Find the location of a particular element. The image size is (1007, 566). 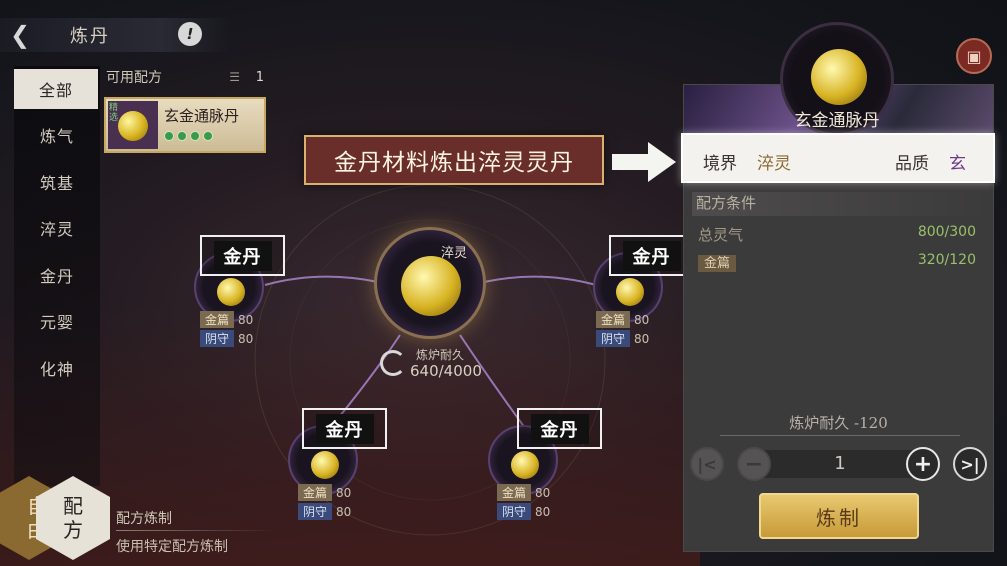

mode-subtitle: 使用特定配方炼制 is located at coordinates (172, 547).